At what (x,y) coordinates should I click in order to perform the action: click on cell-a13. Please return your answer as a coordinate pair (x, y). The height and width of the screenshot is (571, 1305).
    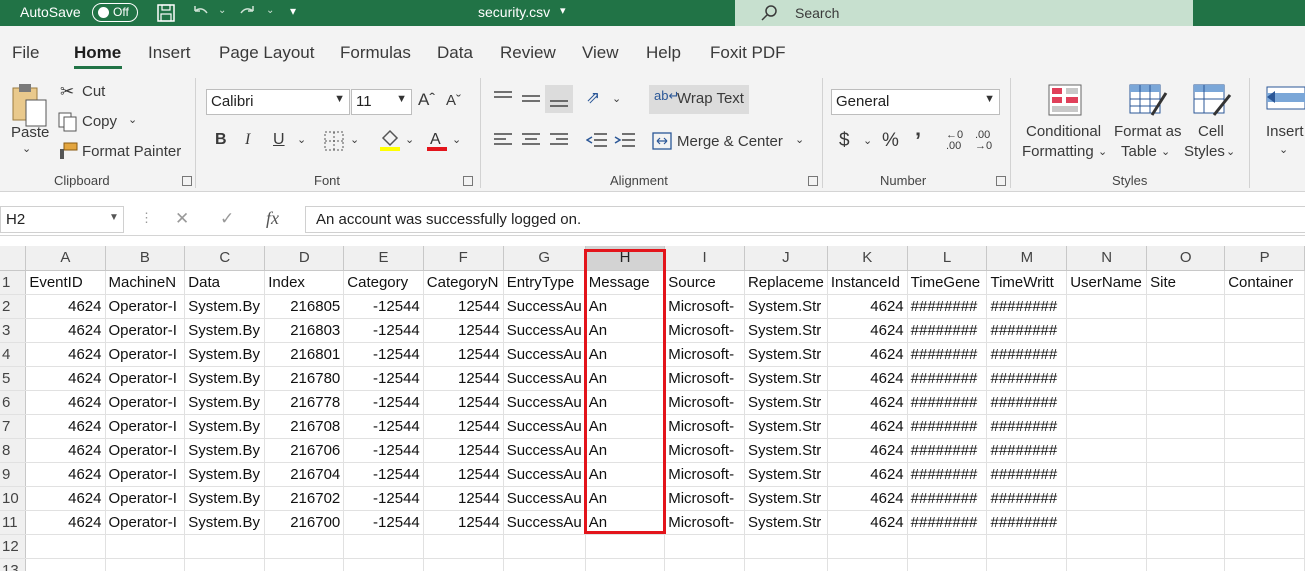
    Looking at the image, I should click on (65, 564).